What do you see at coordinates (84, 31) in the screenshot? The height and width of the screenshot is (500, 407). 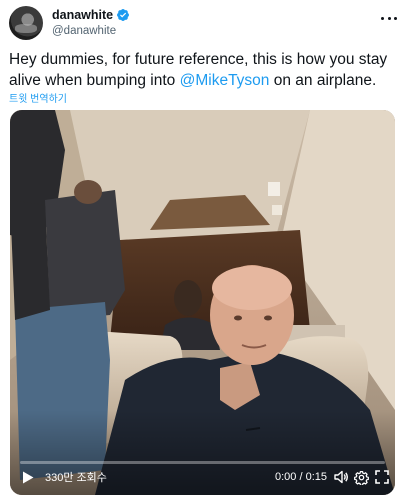 I see `author-handle: @danawhite` at bounding box center [84, 31].